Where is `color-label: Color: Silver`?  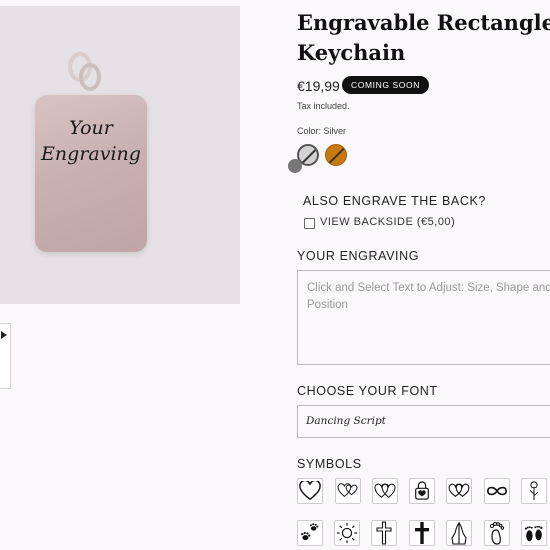 color-label: Color: Silver is located at coordinates (322, 131).